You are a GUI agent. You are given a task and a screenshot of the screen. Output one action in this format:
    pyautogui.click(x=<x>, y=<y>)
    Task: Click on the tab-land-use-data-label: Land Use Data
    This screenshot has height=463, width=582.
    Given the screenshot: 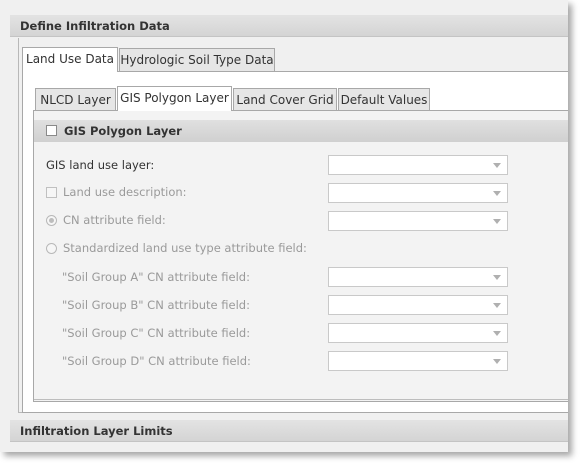 What is the action you would take?
    pyautogui.click(x=70, y=59)
    